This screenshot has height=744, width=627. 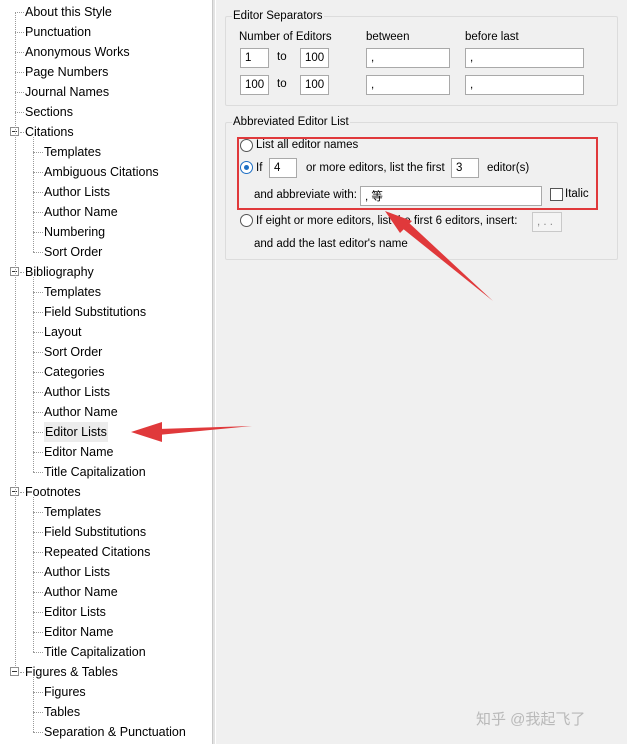 What do you see at coordinates (283, 168) in the screenshot?
I see `if-count-field` at bounding box center [283, 168].